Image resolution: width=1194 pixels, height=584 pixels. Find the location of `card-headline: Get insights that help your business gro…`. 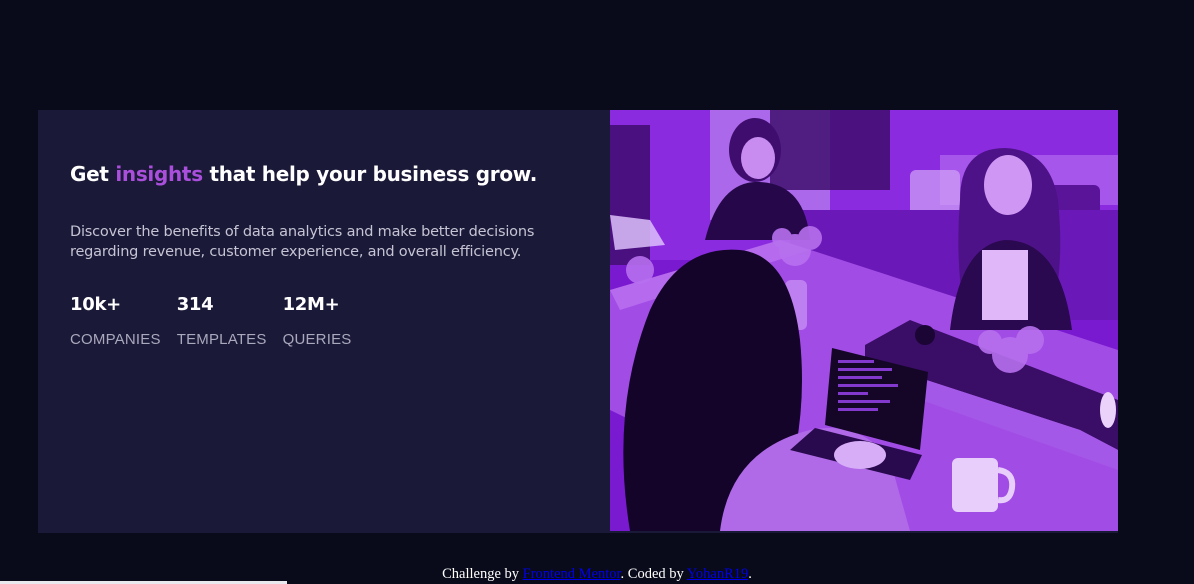

card-headline: Get insights that help your business gro… is located at coordinates (303, 174).